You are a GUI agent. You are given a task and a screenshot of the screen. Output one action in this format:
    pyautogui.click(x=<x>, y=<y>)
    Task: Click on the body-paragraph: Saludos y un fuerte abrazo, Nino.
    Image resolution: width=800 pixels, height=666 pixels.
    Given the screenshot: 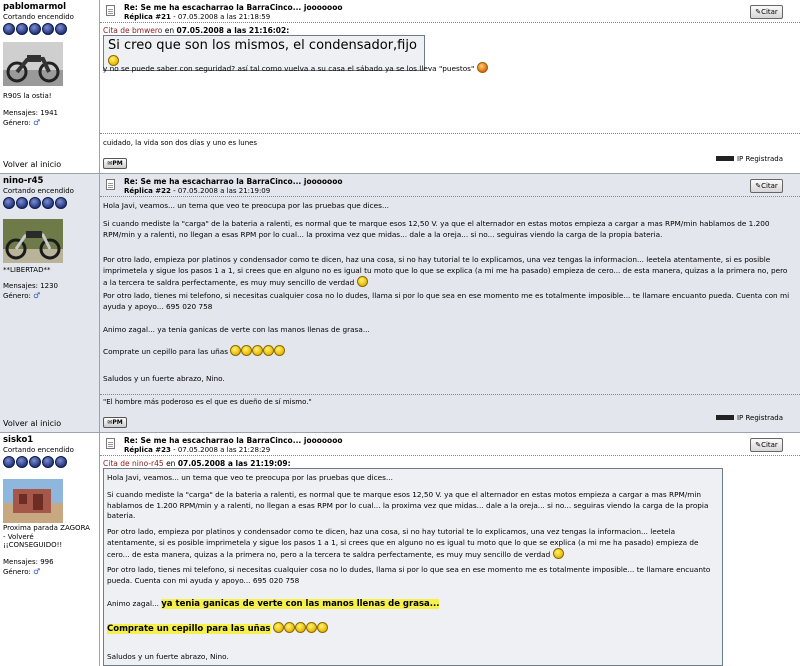 What is the action you would take?
    pyautogui.click(x=164, y=378)
    